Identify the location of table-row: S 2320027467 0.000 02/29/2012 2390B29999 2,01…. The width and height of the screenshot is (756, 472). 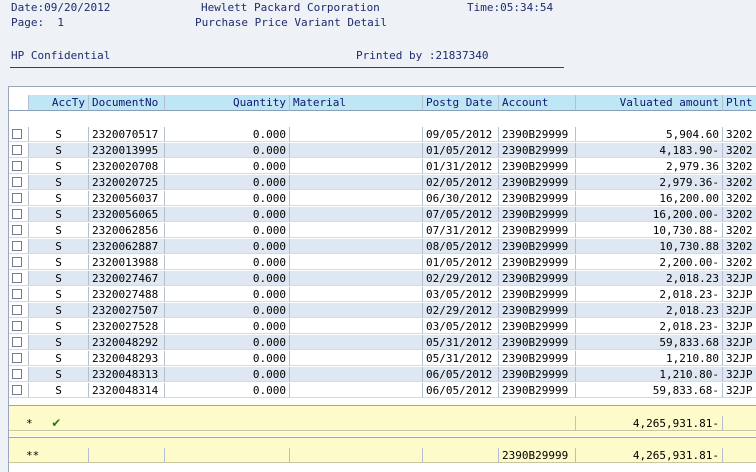
(382, 279).